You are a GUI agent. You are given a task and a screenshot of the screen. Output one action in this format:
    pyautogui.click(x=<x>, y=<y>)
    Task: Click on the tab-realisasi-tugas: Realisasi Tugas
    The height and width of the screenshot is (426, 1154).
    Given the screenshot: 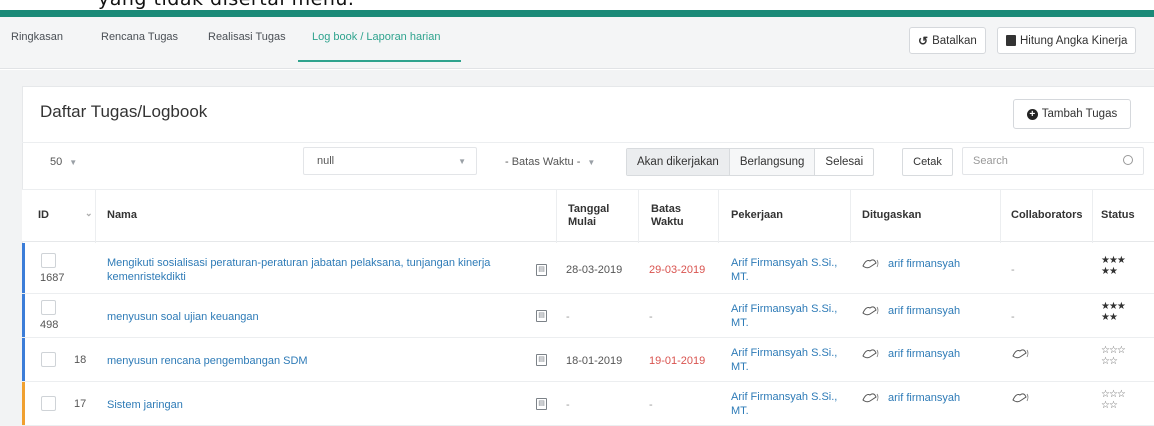 What is the action you would take?
    pyautogui.click(x=247, y=37)
    